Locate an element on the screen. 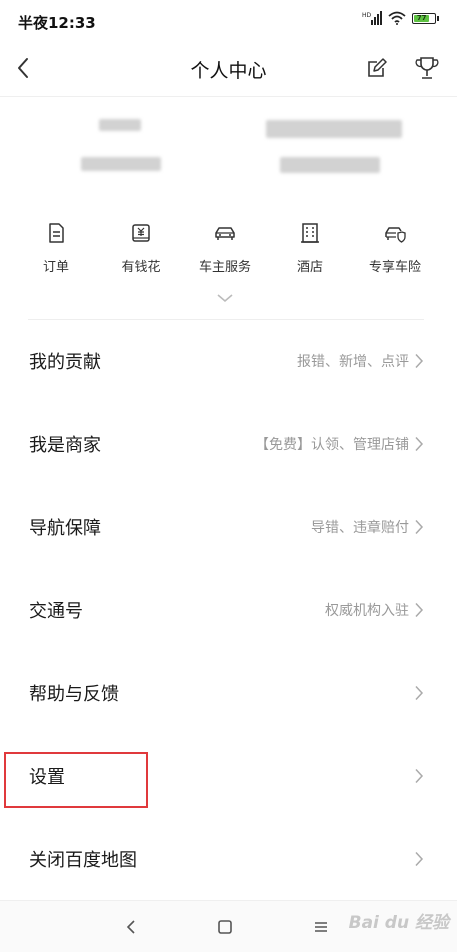 This screenshot has height=952, width=457. quick-action-wallet: 有钱花 is located at coordinates (141, 248).